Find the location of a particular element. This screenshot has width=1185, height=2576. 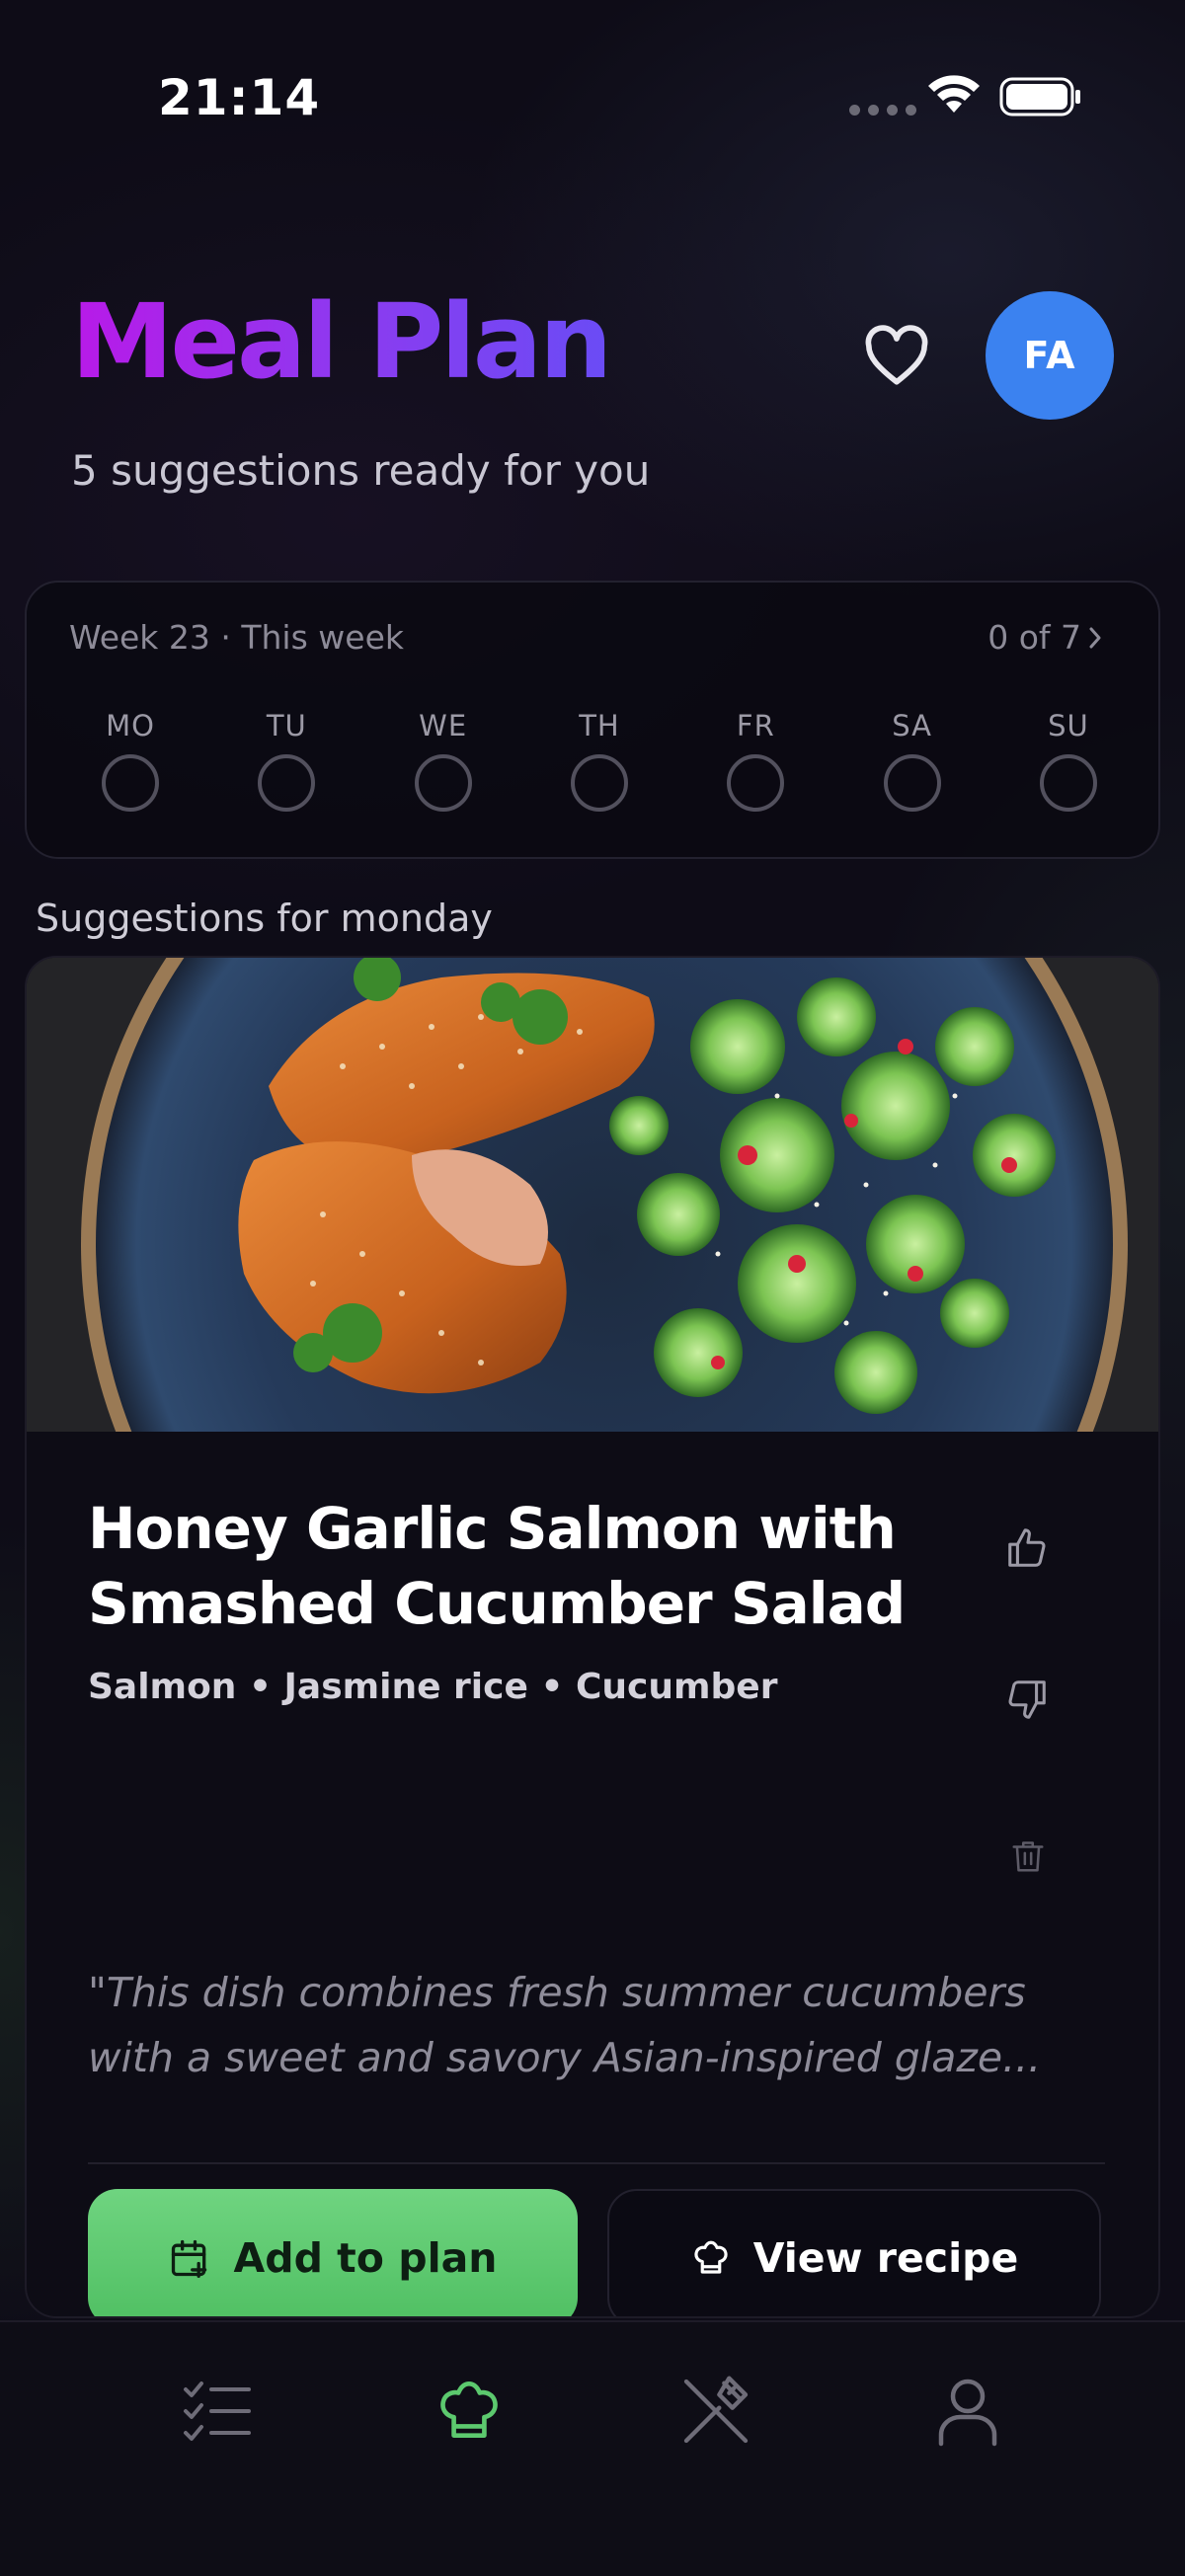

wifi-icon is located at coordinates (954, 94).